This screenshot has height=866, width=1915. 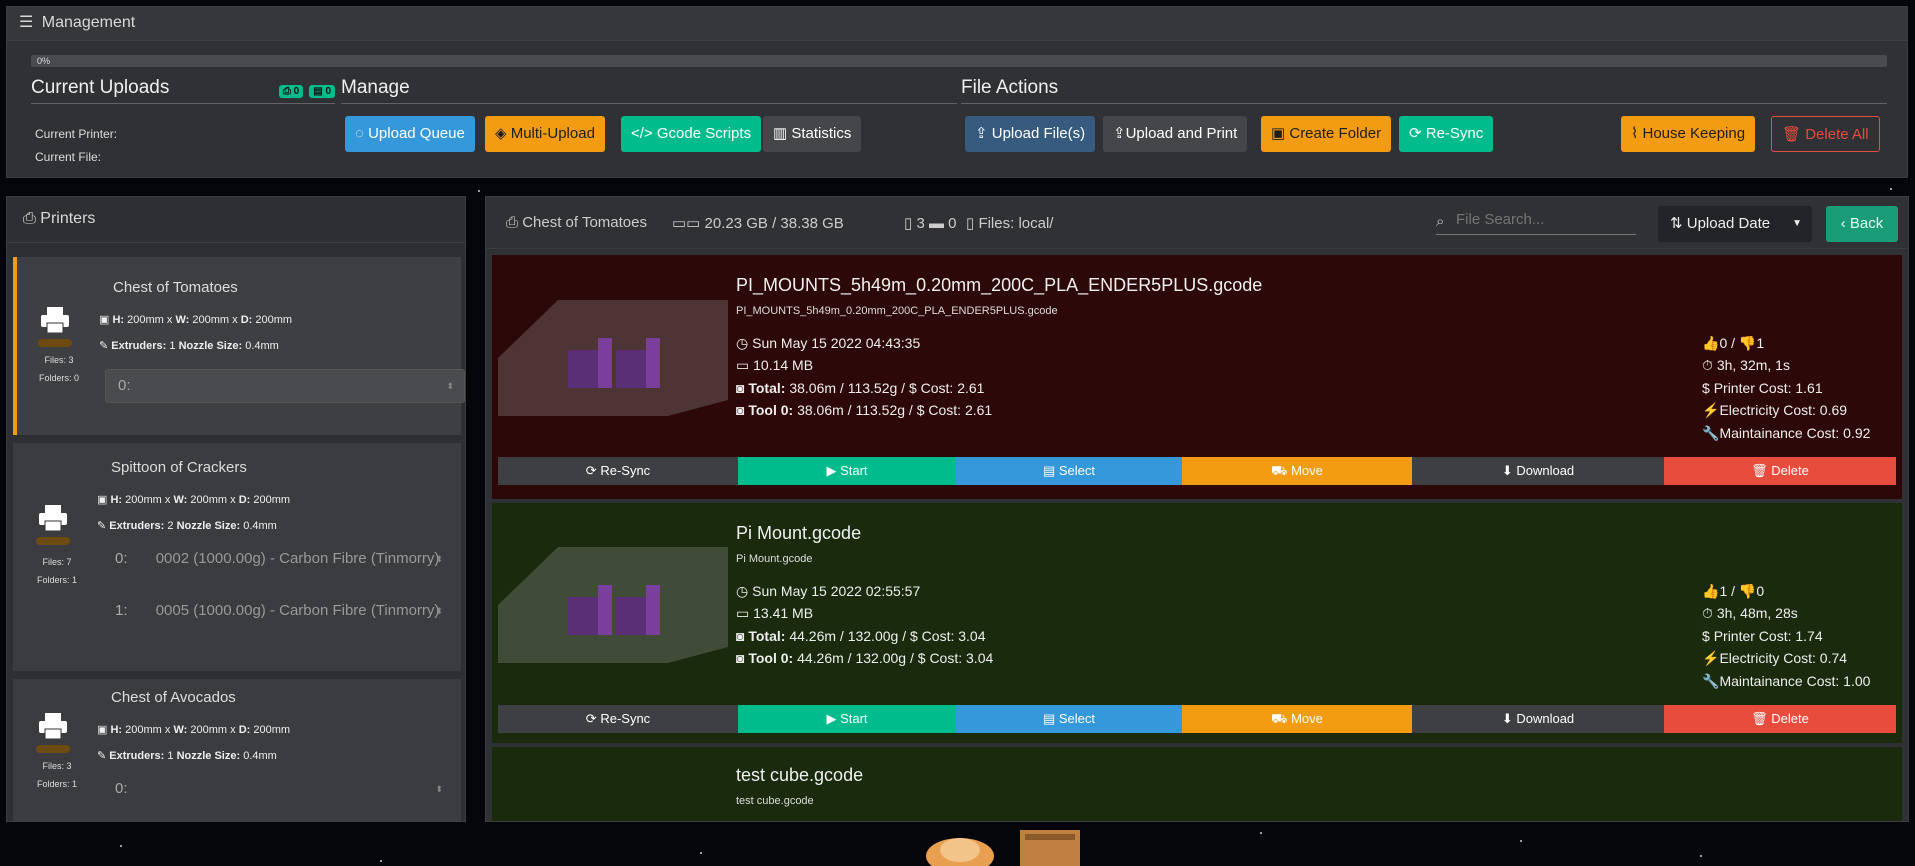 What do you see at coordinates (1825, 134) in the screenshot?
I see `delete-all-button: 🗑 Delete All` at bounding box center [1825, 134].